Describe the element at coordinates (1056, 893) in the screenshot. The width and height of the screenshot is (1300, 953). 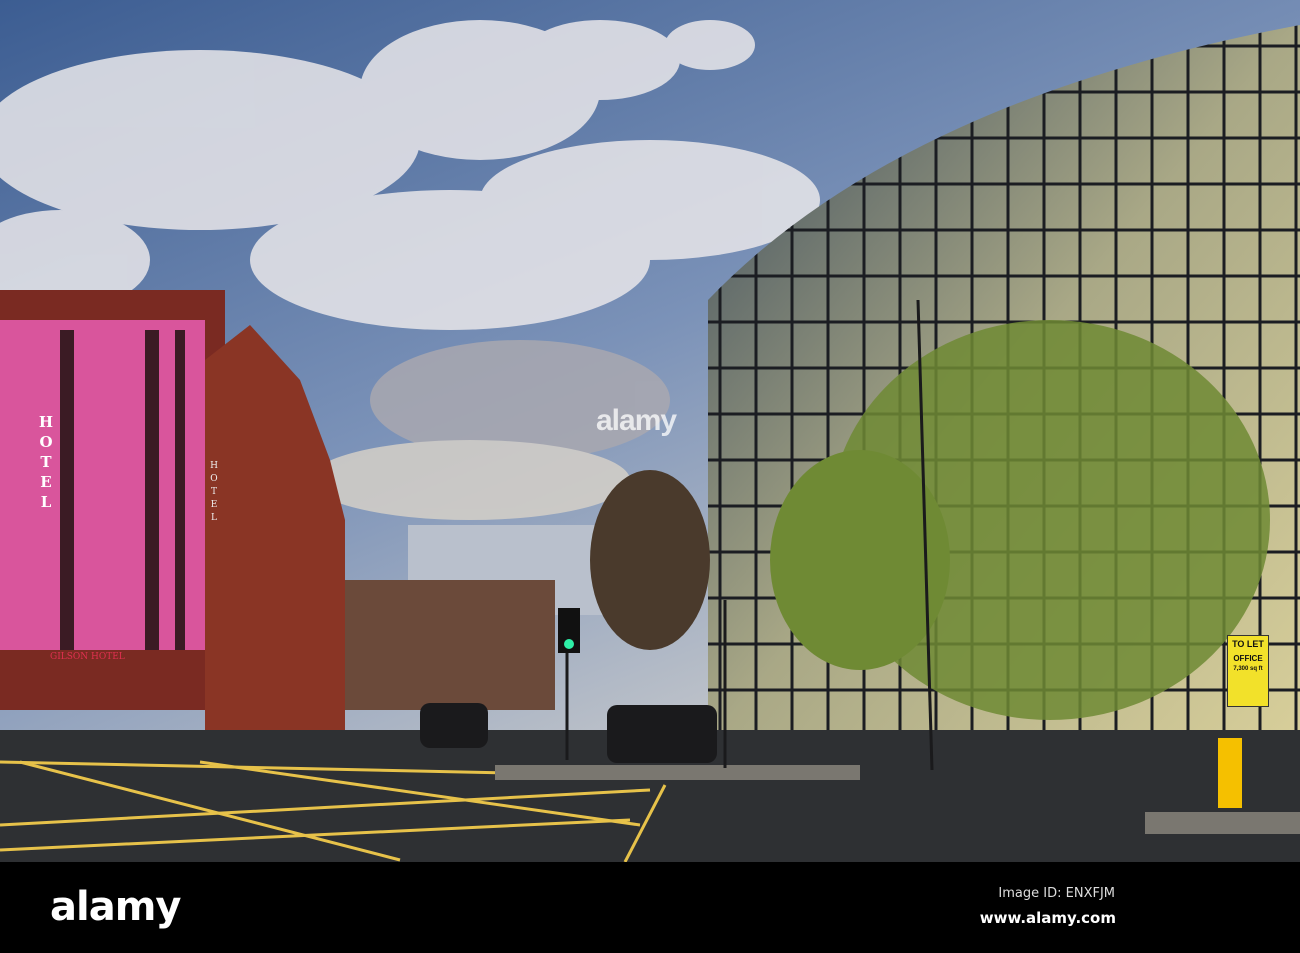
I see `image-id: Image ID: ENXFJM` at that location.